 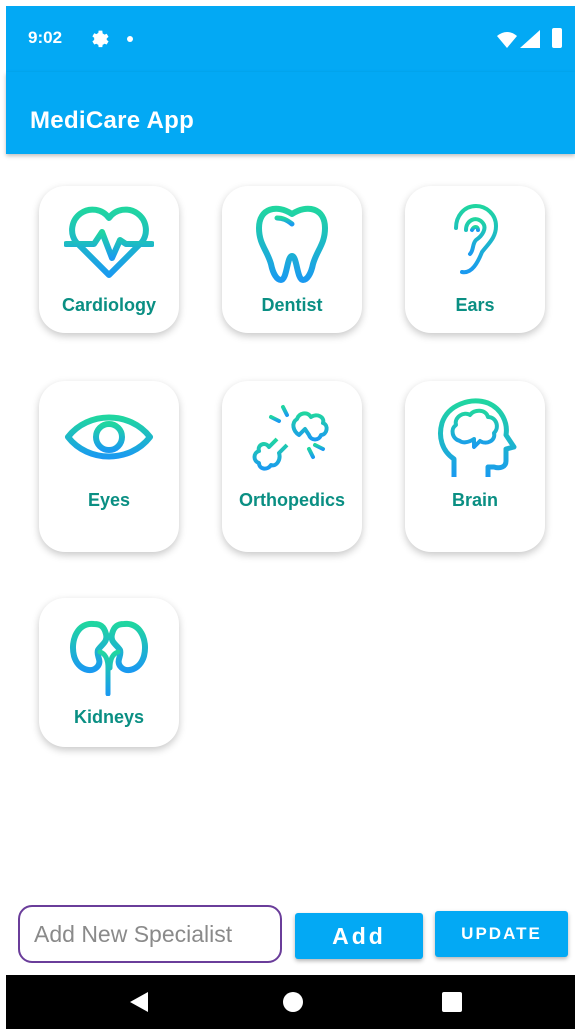 I want to click on recents-icon, so click(x=452, y=1002).